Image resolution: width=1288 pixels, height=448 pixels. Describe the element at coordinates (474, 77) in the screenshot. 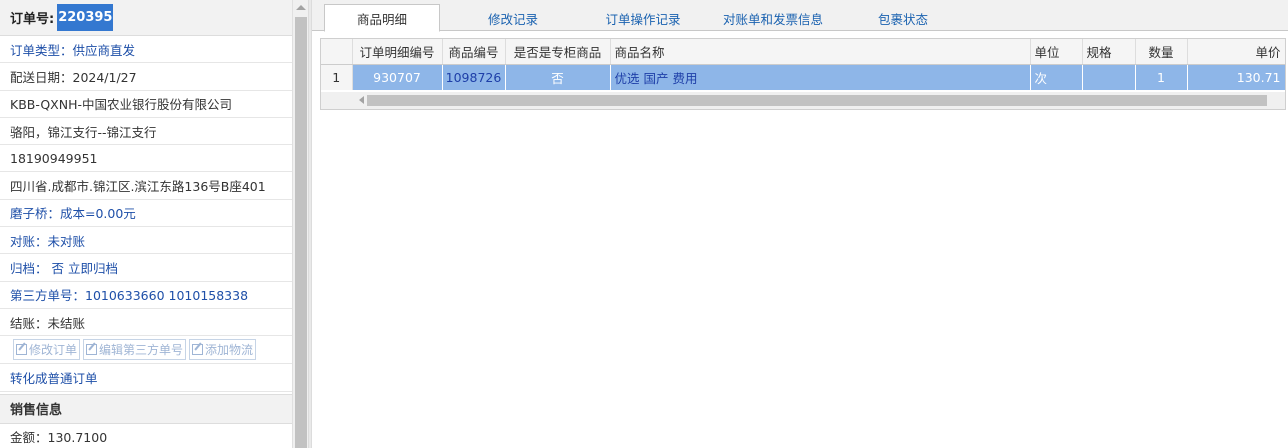

I see `product-id-cell: 1098726` at that location.